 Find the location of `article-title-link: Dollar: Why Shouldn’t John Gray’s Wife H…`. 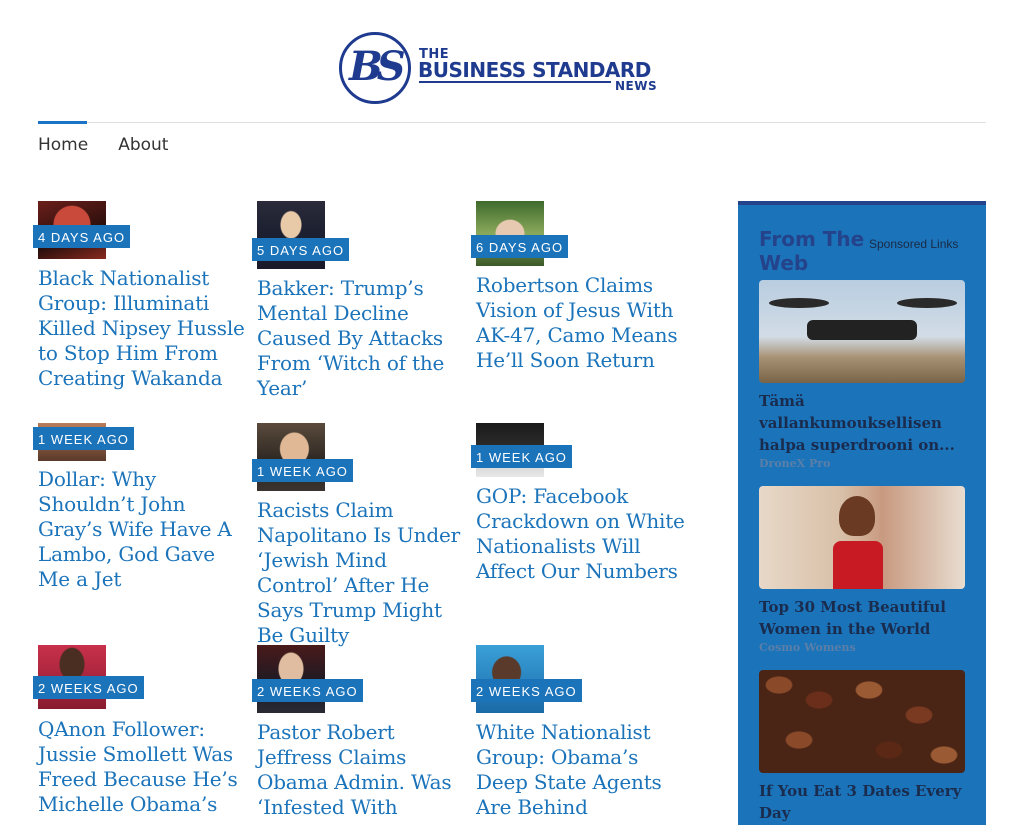

article-title-link: Dollar: Why Shouldn’t John Gray’s Wife H… is located at coordinates (143, 529).